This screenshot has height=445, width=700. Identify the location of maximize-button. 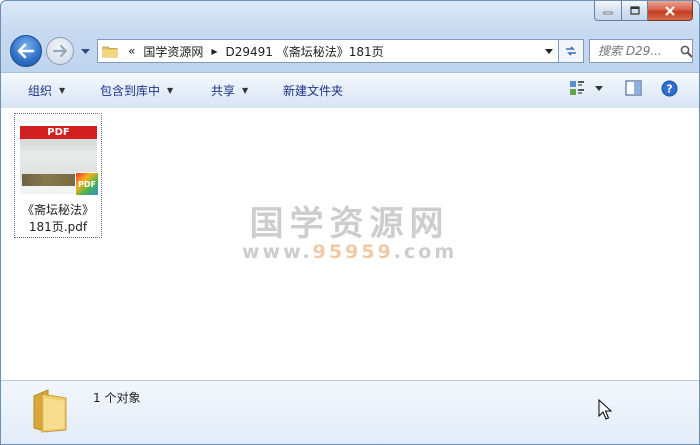
(635, 11).